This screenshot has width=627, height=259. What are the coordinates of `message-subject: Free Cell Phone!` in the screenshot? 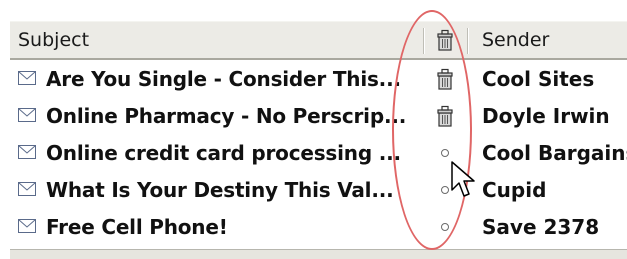 It's located at (137, 226).